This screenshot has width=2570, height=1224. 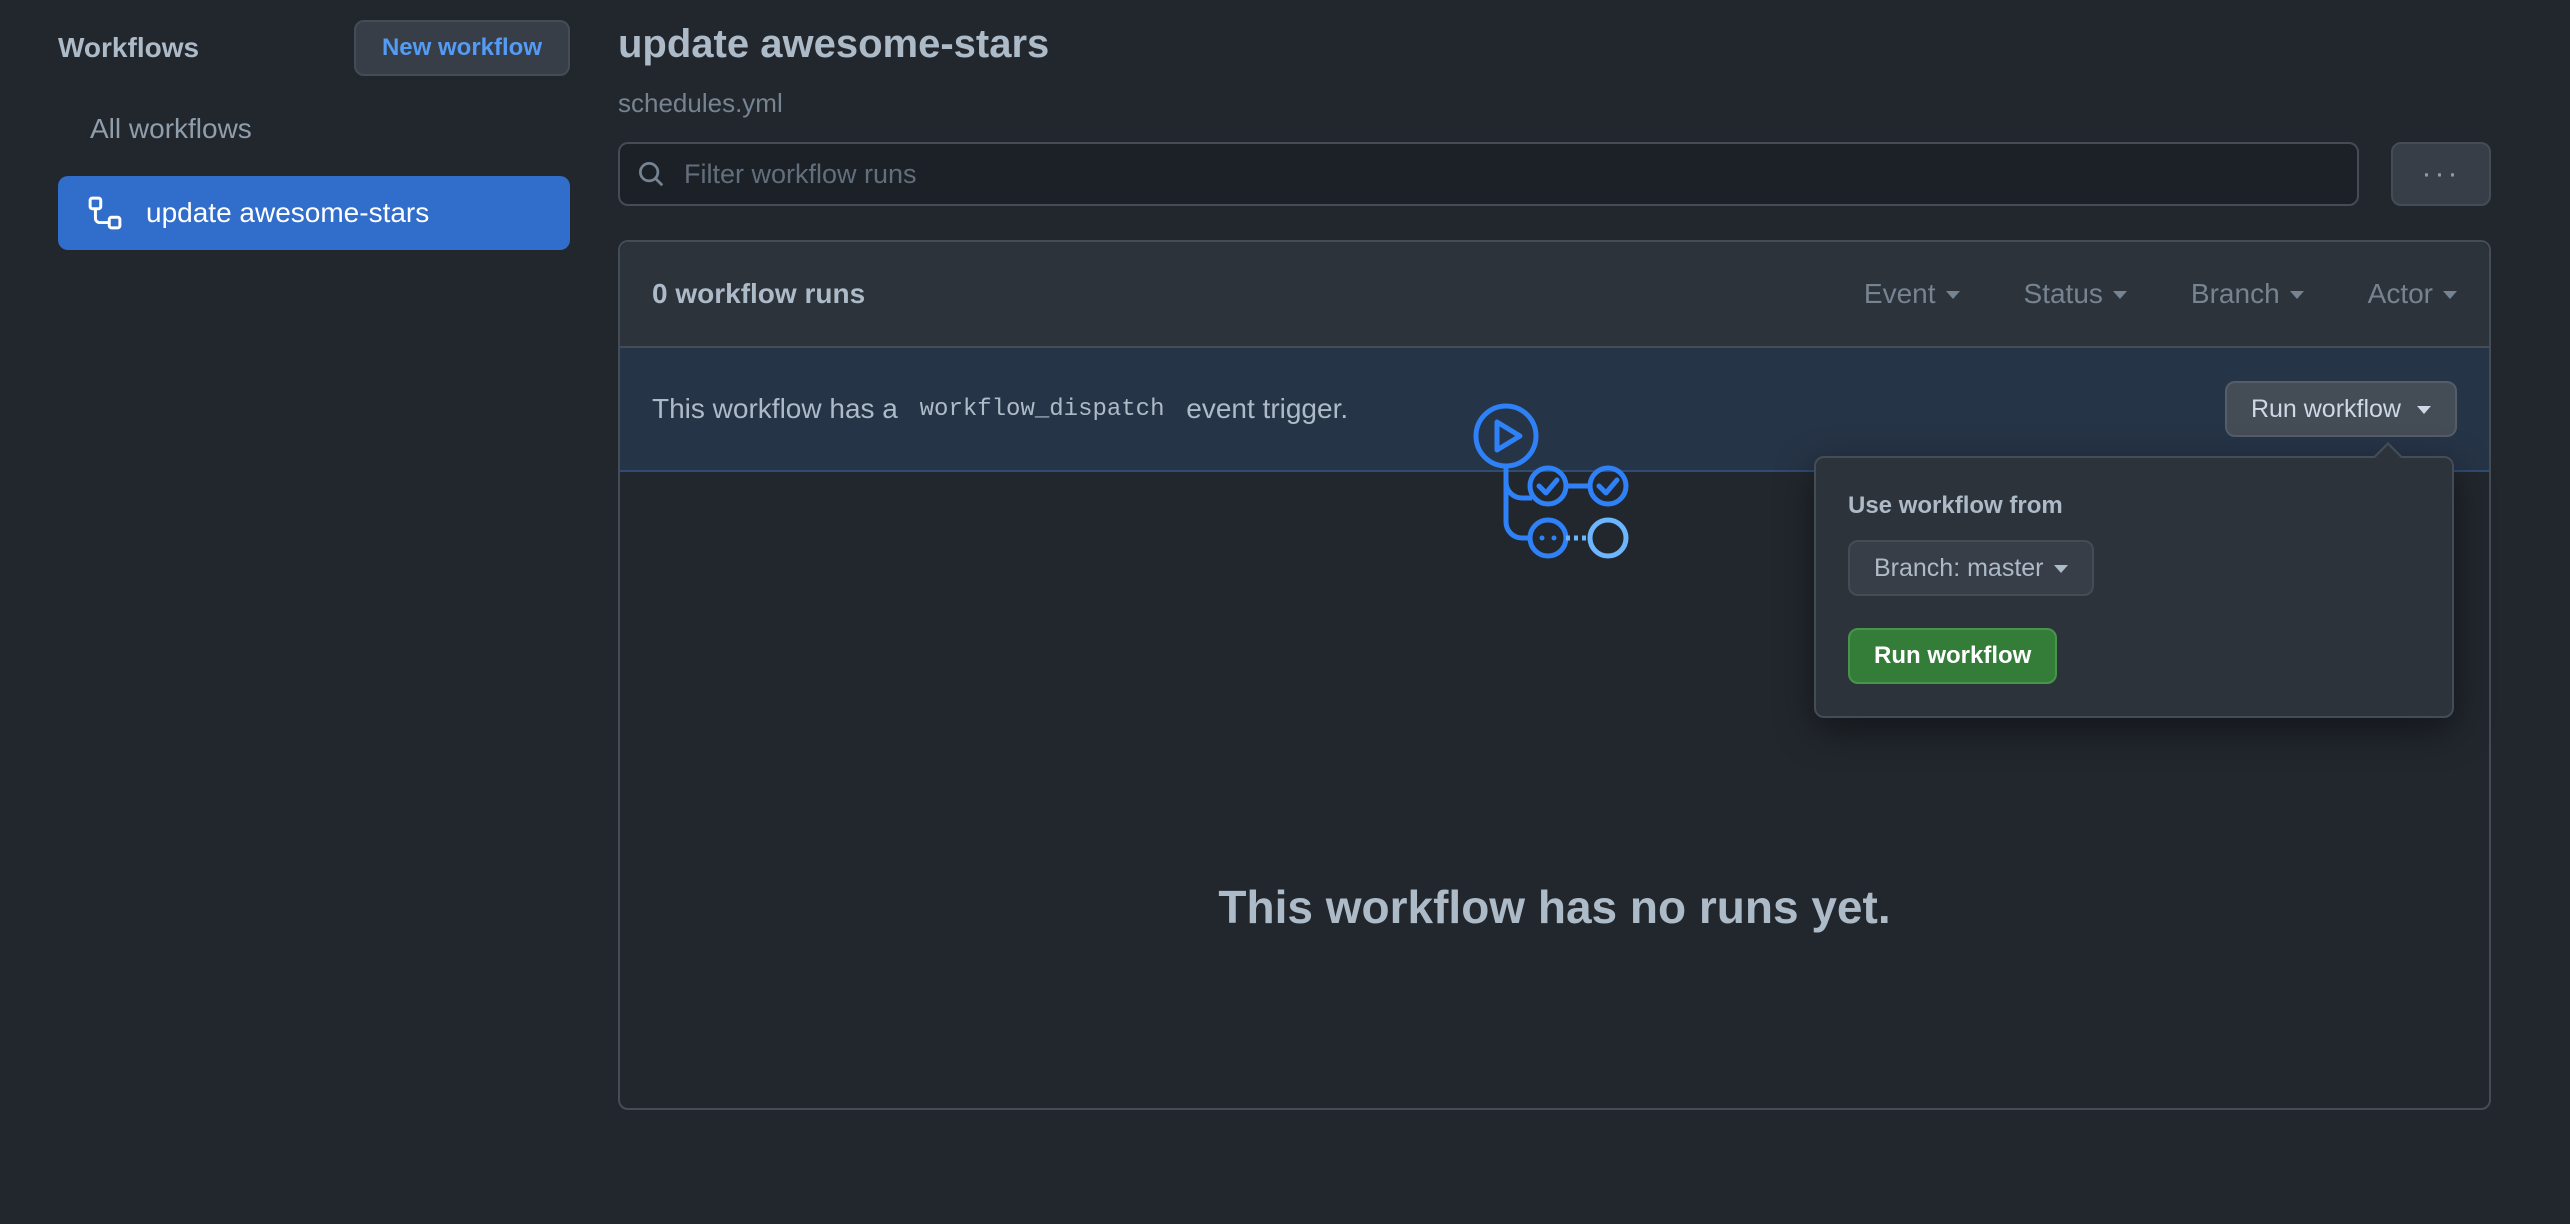 I want to click on filter-label: Status, so click(x=2063, y=293).